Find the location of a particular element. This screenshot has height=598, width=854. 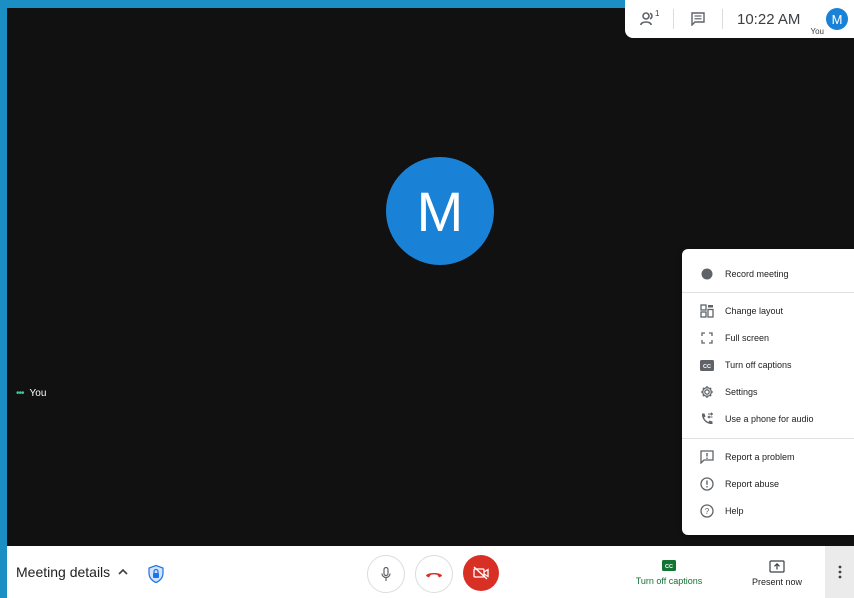

present-button-label: Present now is located at coordinates (777, 582).